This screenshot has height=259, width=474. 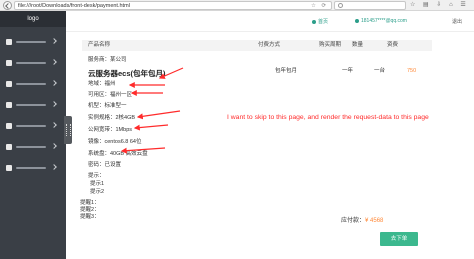 What do you see at coordinates (269, 45) in the screenshot?
I see `column-payment-method: 付费方式` at bounding box center [269, 45].